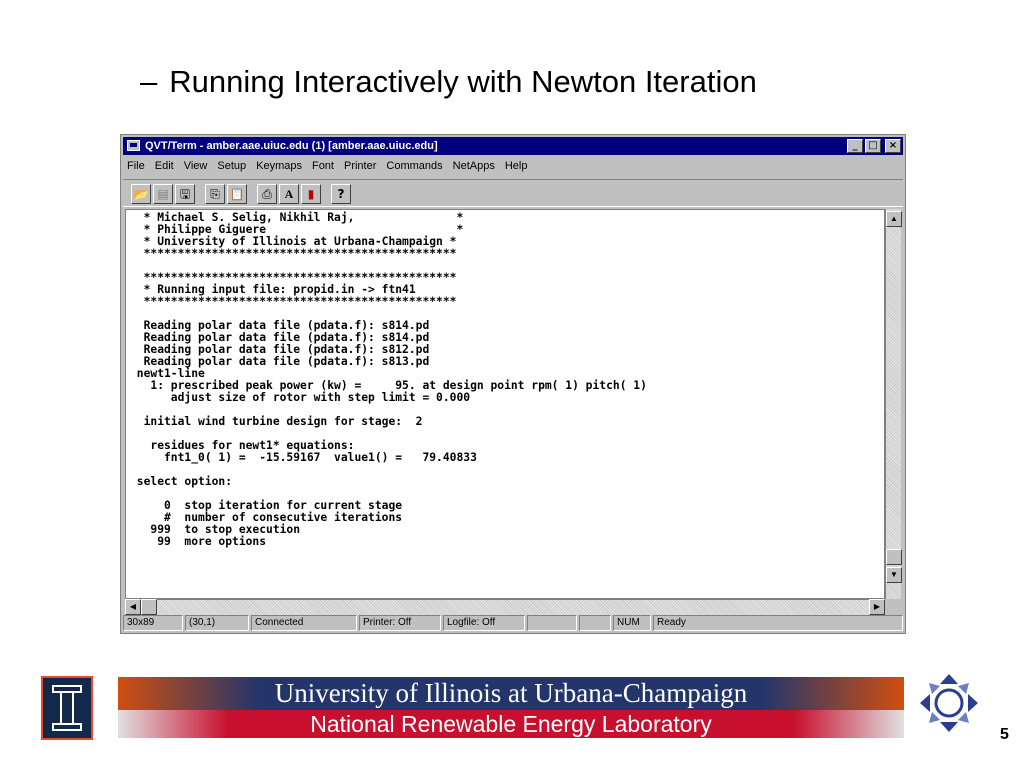  Describe the element at coordinates (164, 166) in the screenshot. I see `menu-edit: Edit` at that location.